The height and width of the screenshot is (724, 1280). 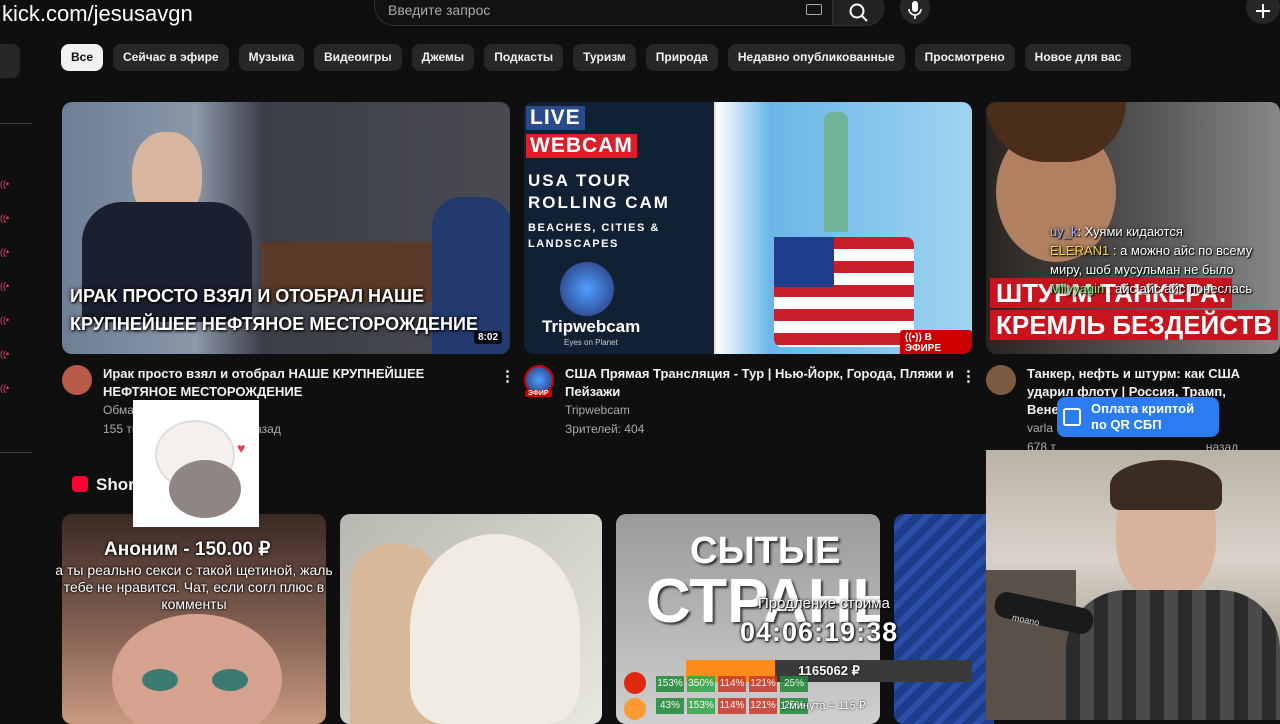 I want to click on thumbnail-brand: Tripwebcam, so click(x=591, y=326).